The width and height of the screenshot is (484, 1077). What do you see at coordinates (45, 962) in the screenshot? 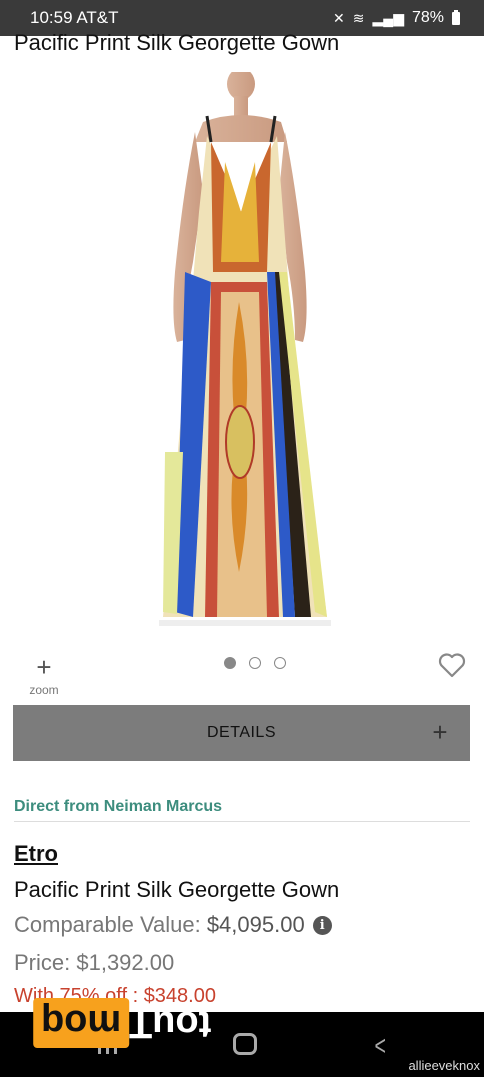
I see `price-label: Price:` at bounding box center [45, 962].